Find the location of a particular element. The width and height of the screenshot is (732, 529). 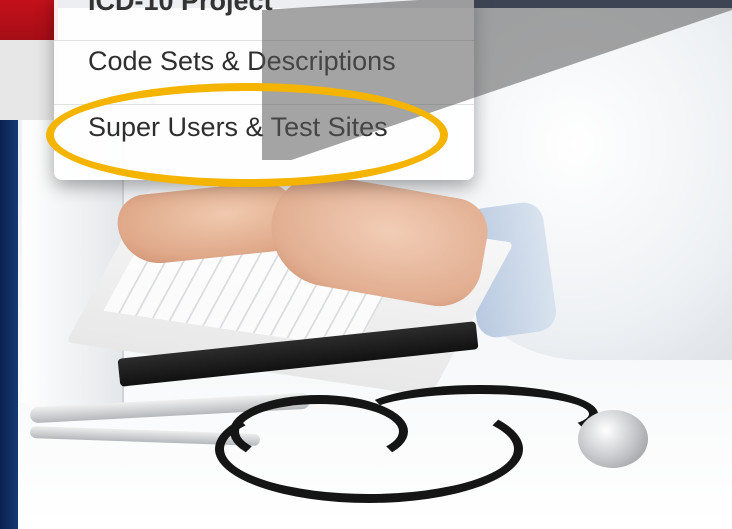

menu-item-icd10-project: ICD-10 Project is located at coordinates (180, 8).